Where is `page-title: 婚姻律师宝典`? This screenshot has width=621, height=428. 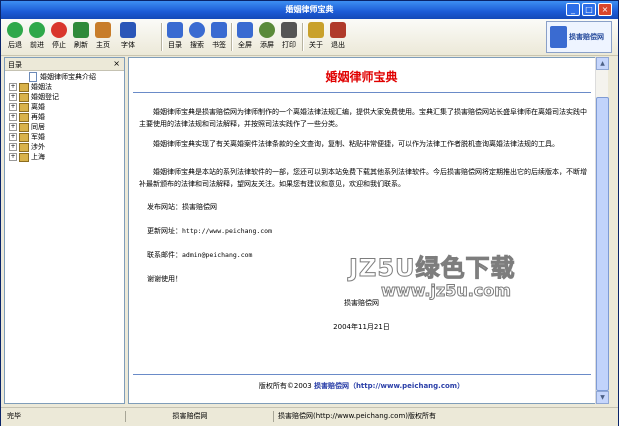
page-title: 婚姻律师宝典 is located at coordinates (361, 77).